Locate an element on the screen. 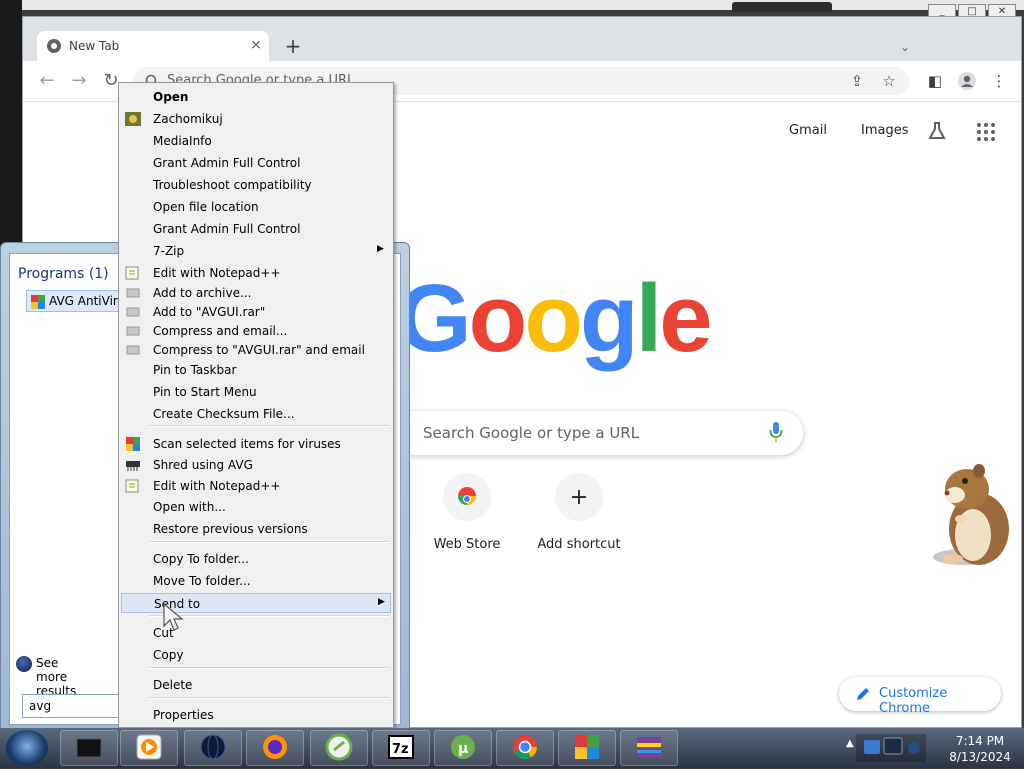 The image size is (1024, 769). google-logo: Google is located at coordinates (555, 319).